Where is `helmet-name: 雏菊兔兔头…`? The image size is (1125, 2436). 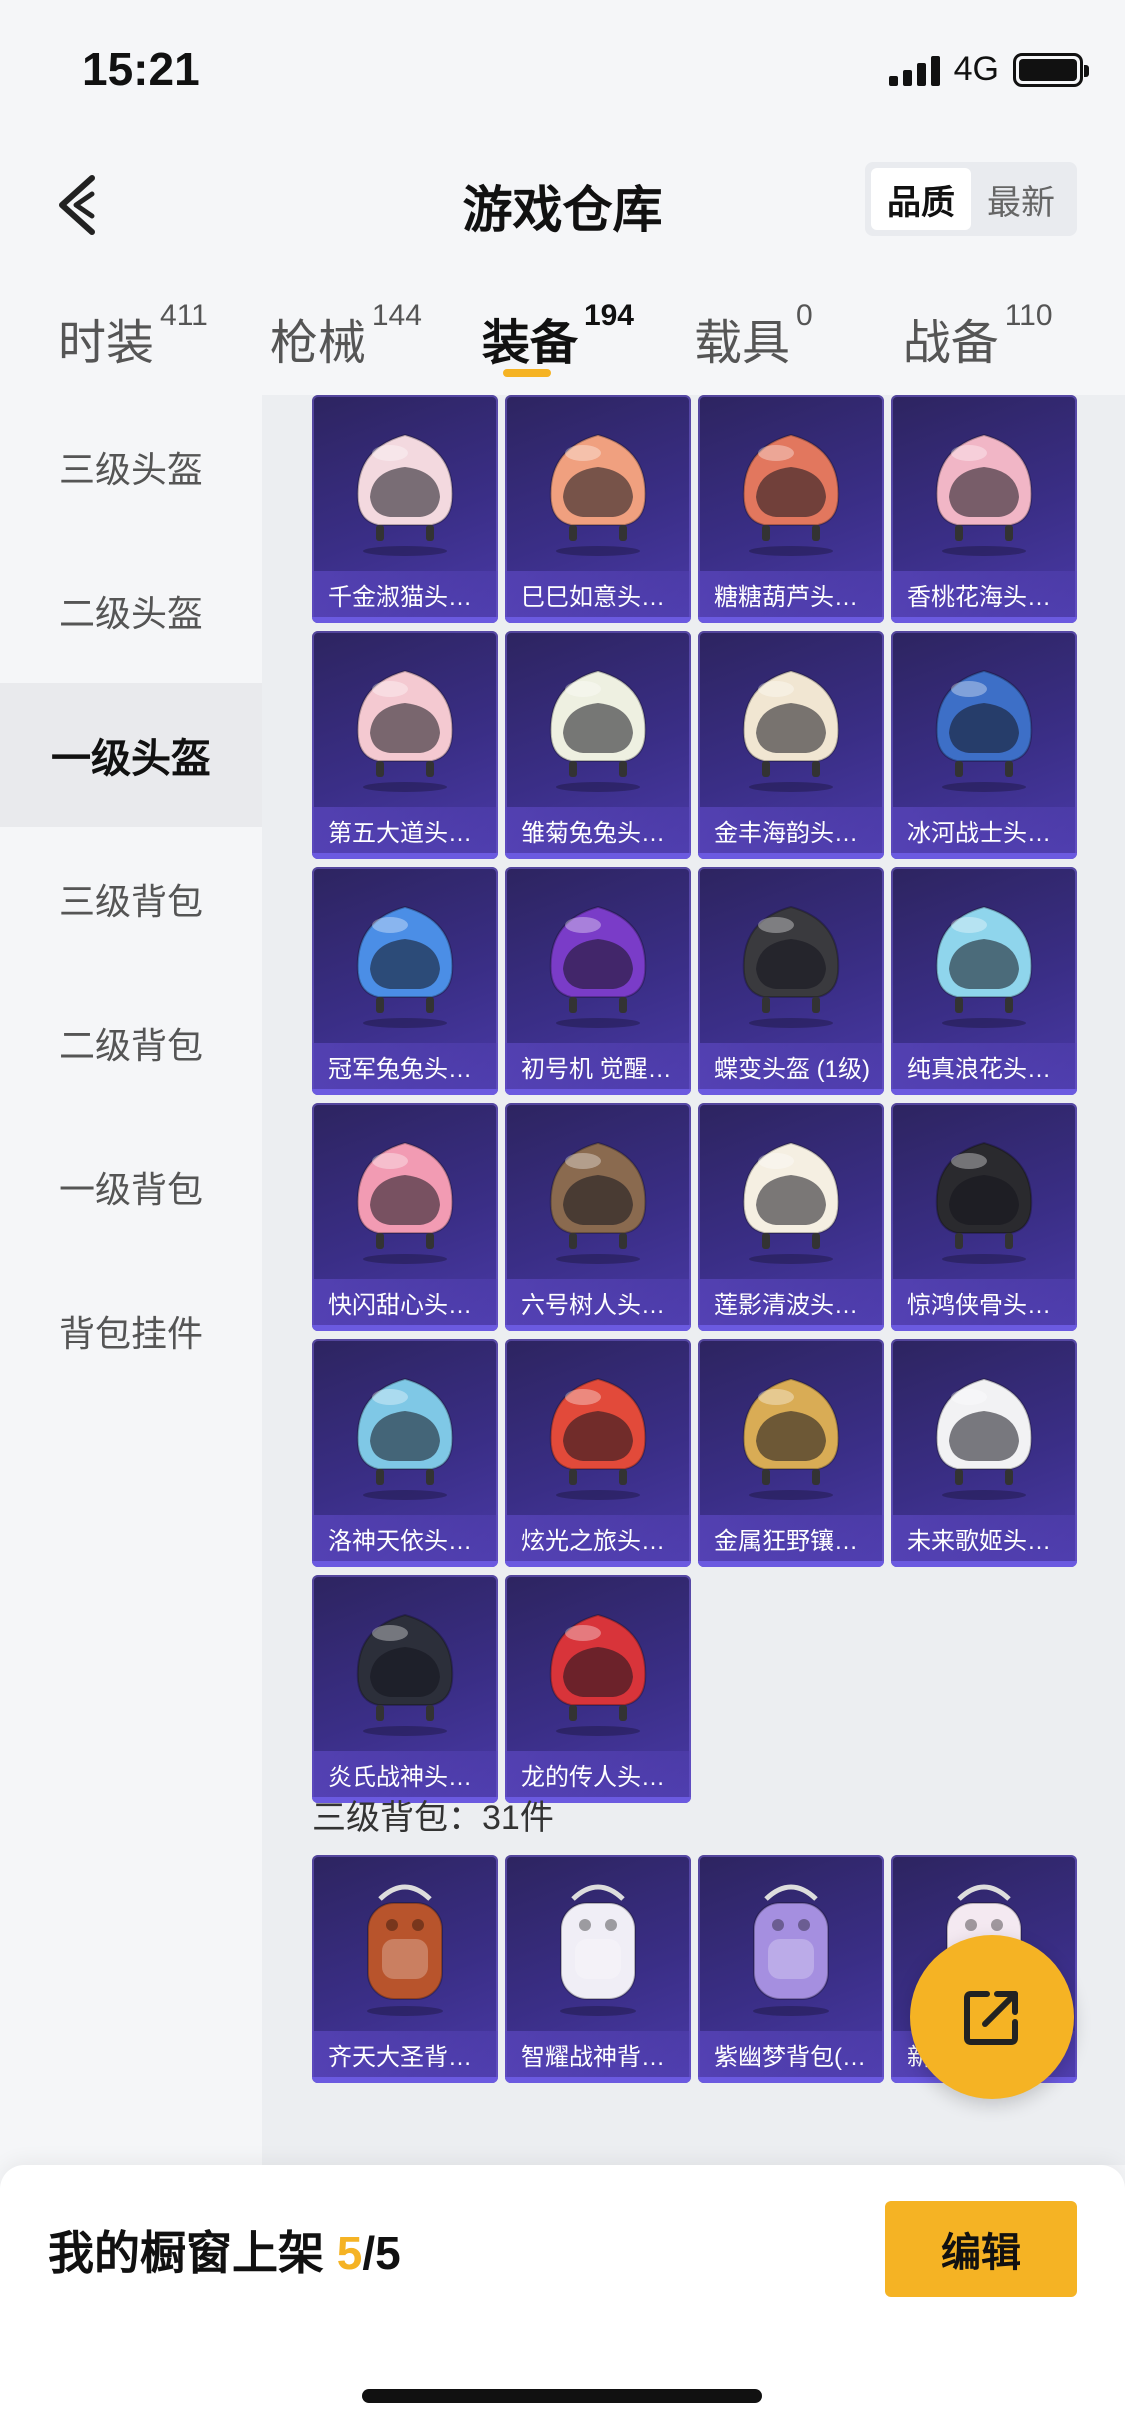 helmet-name: 雏菊兔兔头… is located at coordinates (598, 830).